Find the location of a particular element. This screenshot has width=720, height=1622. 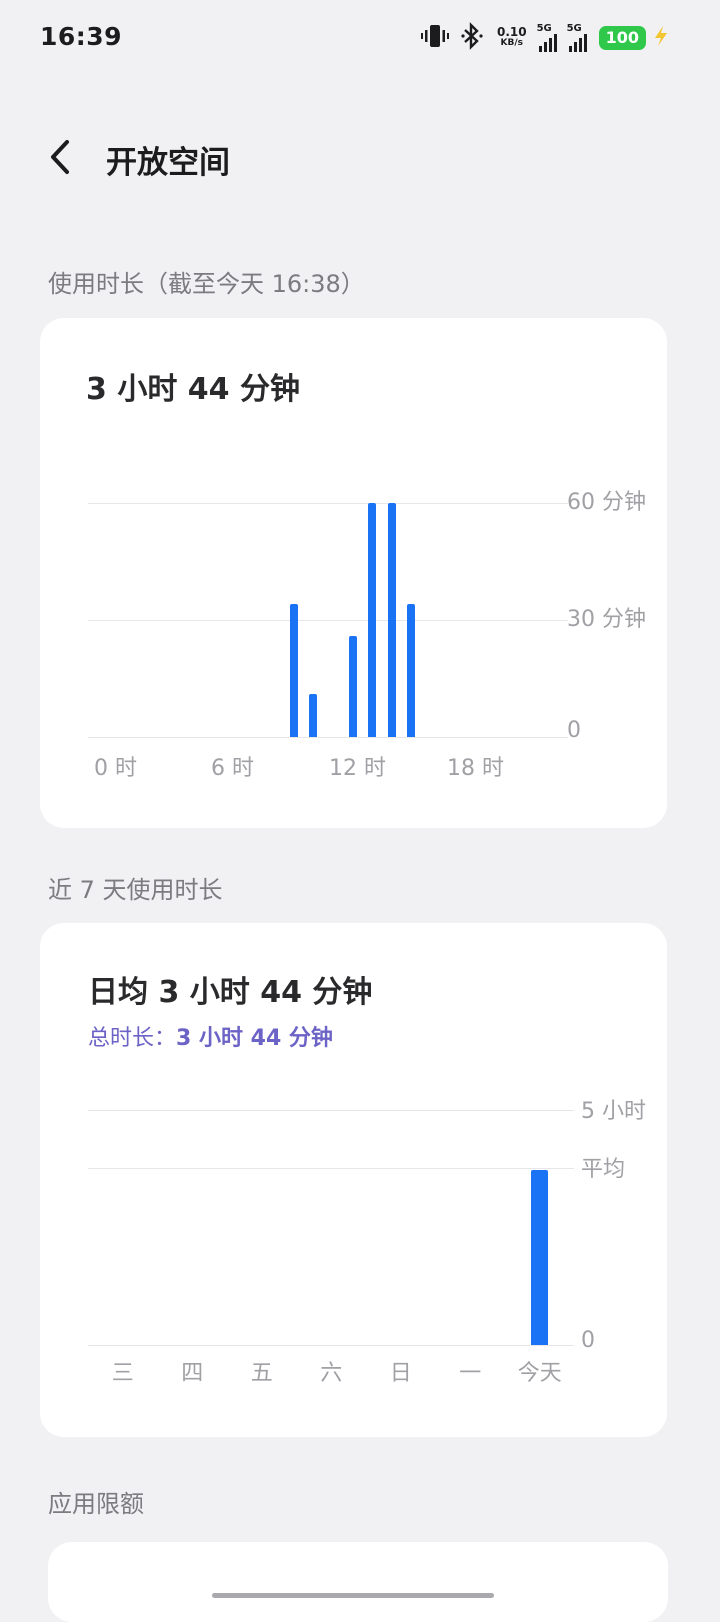

usage-week-label: 近 7 天使用时长 is located at coordinates (135, 890).